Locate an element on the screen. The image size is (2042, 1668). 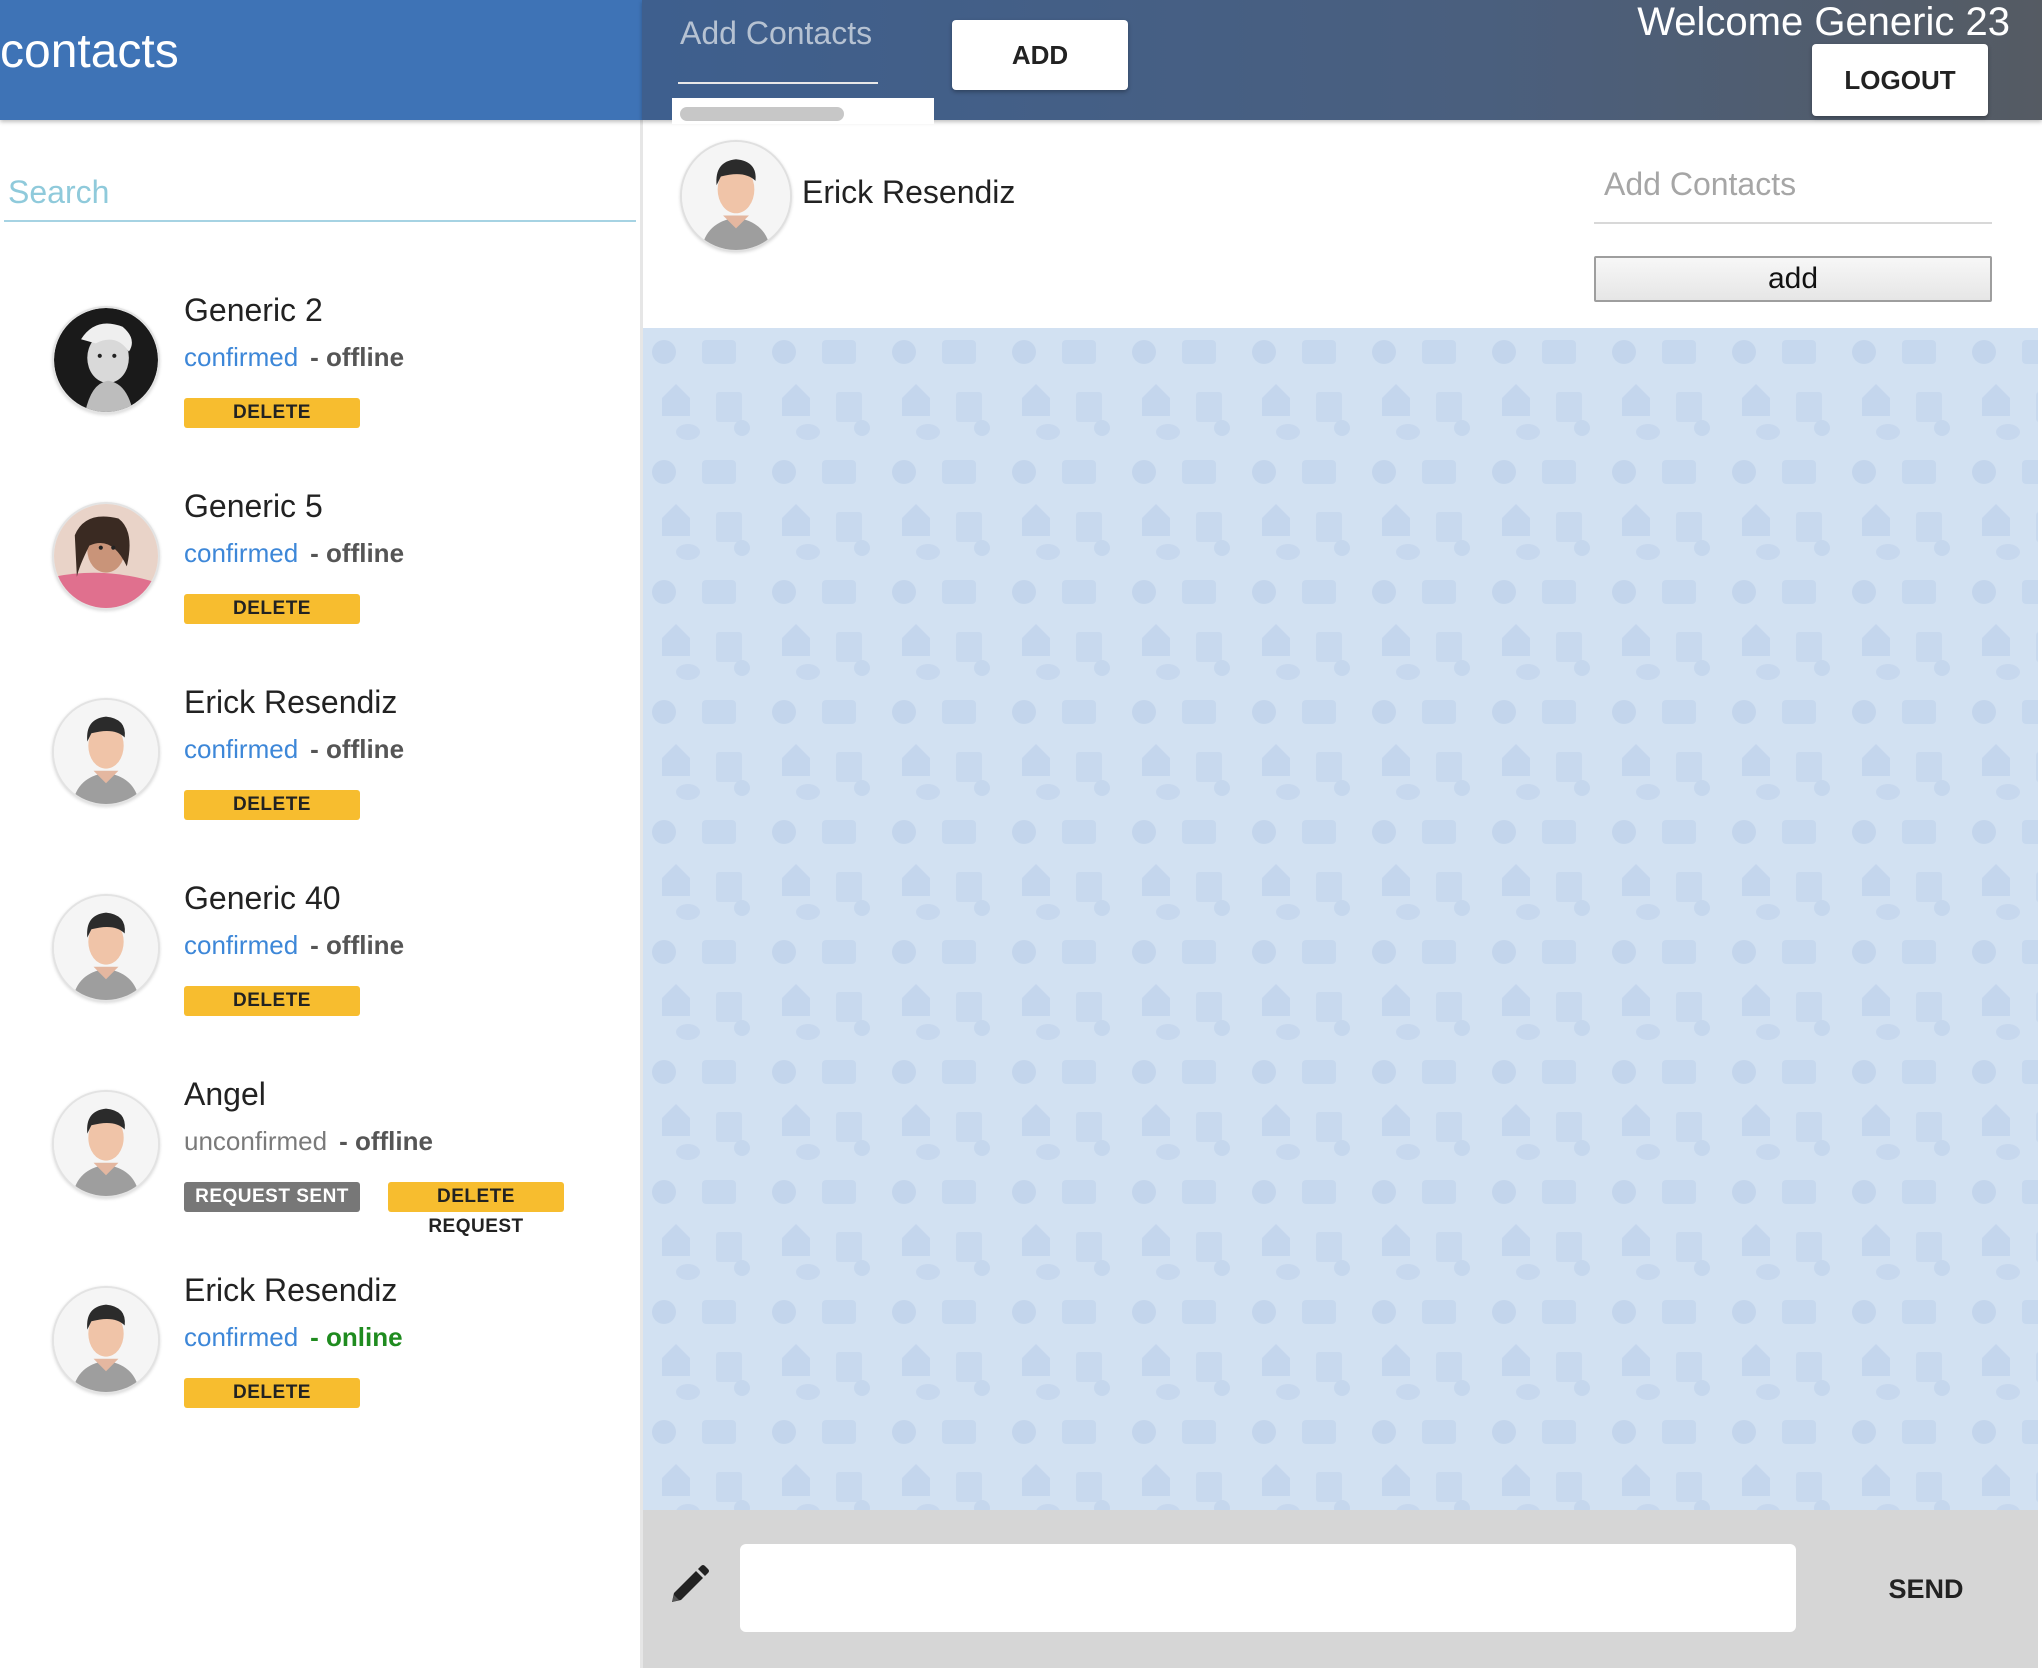
confirmation-status: unconfirmed is located at coordinates (256, 1141).